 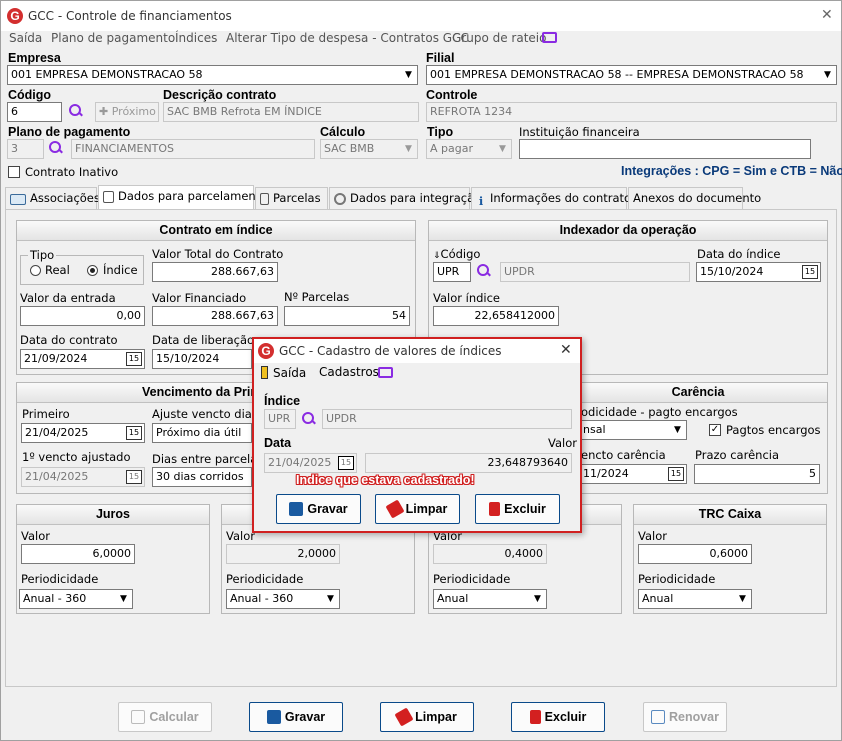 I want to click on contrato-inativo-checkbox, so click(x=14, y=172).